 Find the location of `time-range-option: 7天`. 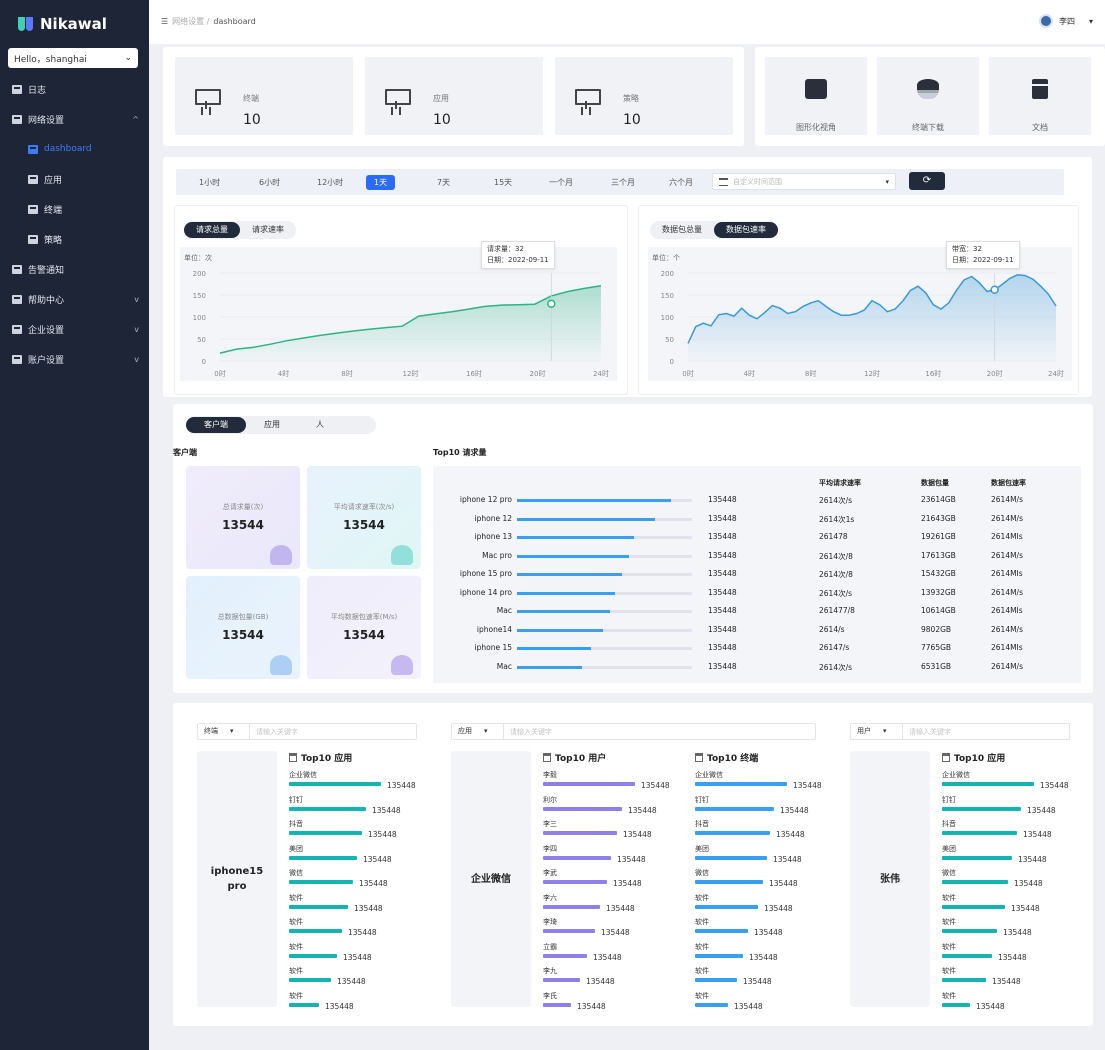

time-range-option: 7天 is located at coordinates (443, 182).